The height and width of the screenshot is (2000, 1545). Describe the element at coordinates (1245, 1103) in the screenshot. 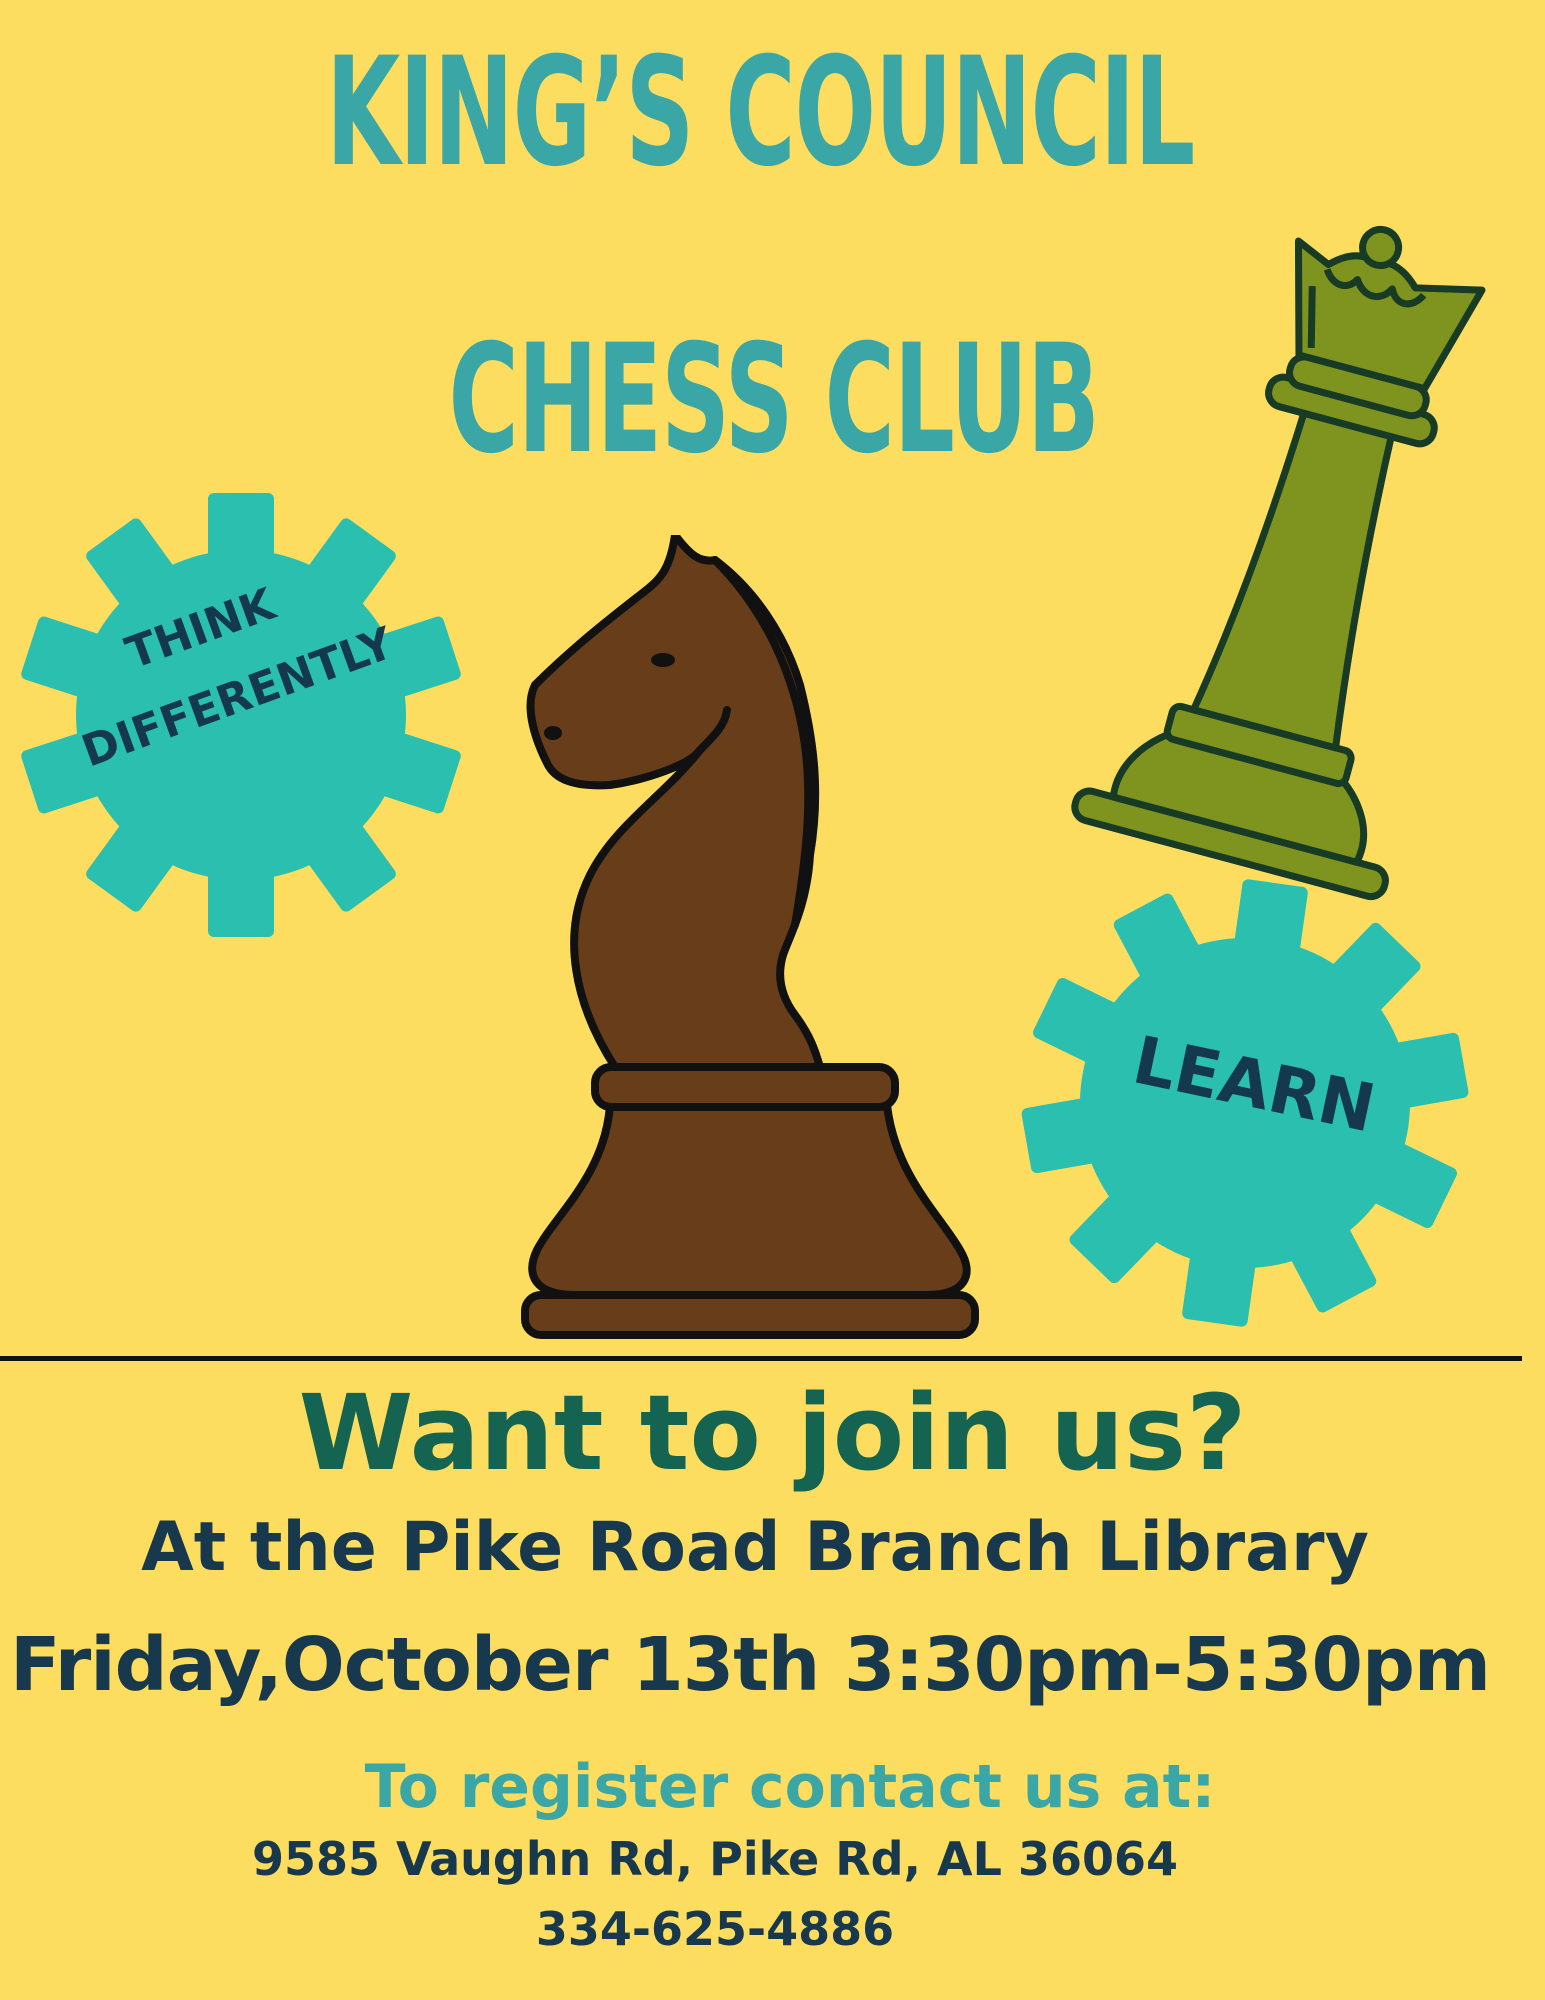

I see `learn-badge: LEARN` at that location.